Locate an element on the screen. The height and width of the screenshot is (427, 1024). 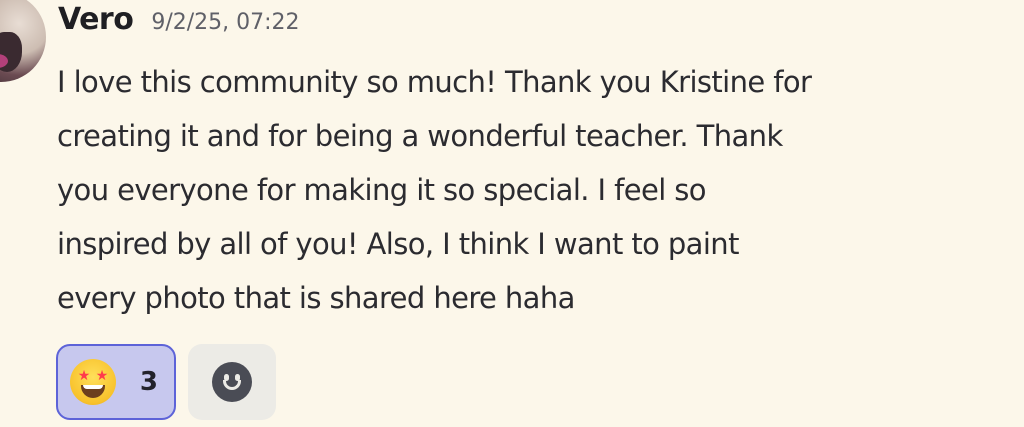
author-name: Vero is located at coordinates (96, 19).